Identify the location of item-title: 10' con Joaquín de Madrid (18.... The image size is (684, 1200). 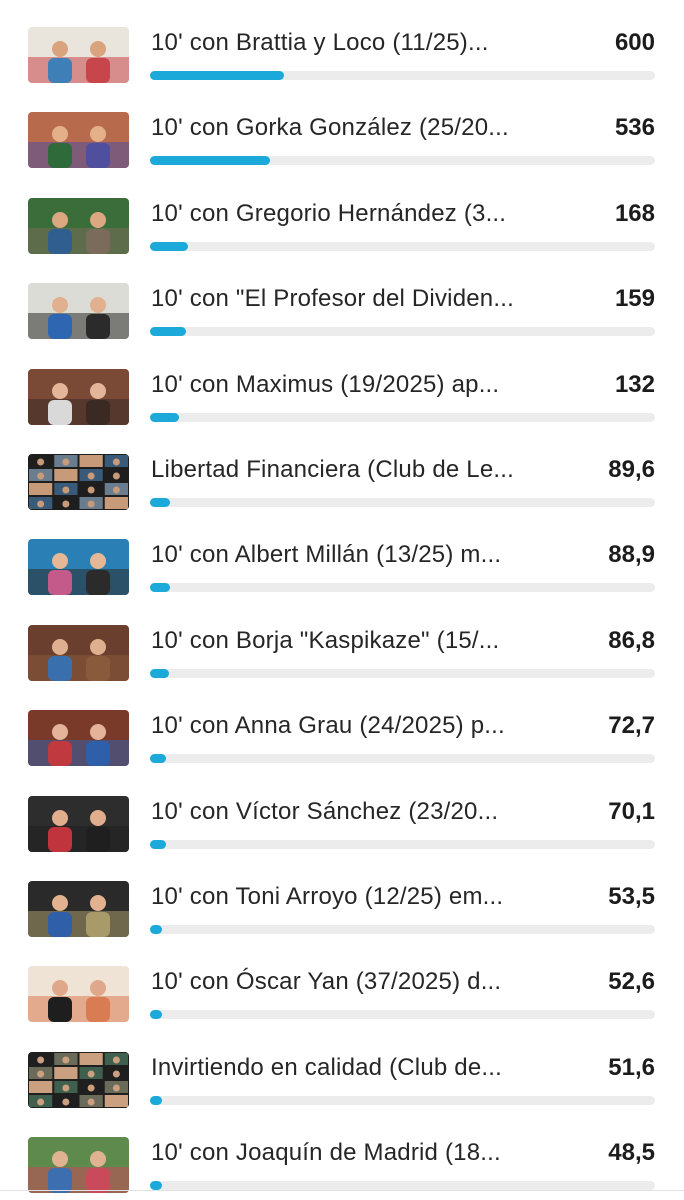
(352, 1153).